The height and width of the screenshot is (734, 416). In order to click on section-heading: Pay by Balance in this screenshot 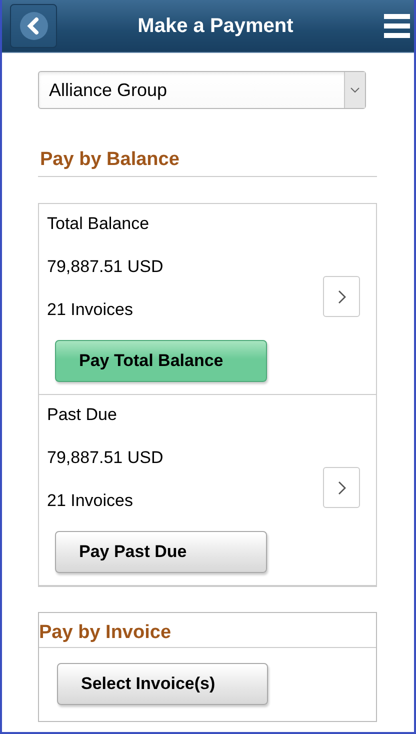, I will do `click(110, 160)`.